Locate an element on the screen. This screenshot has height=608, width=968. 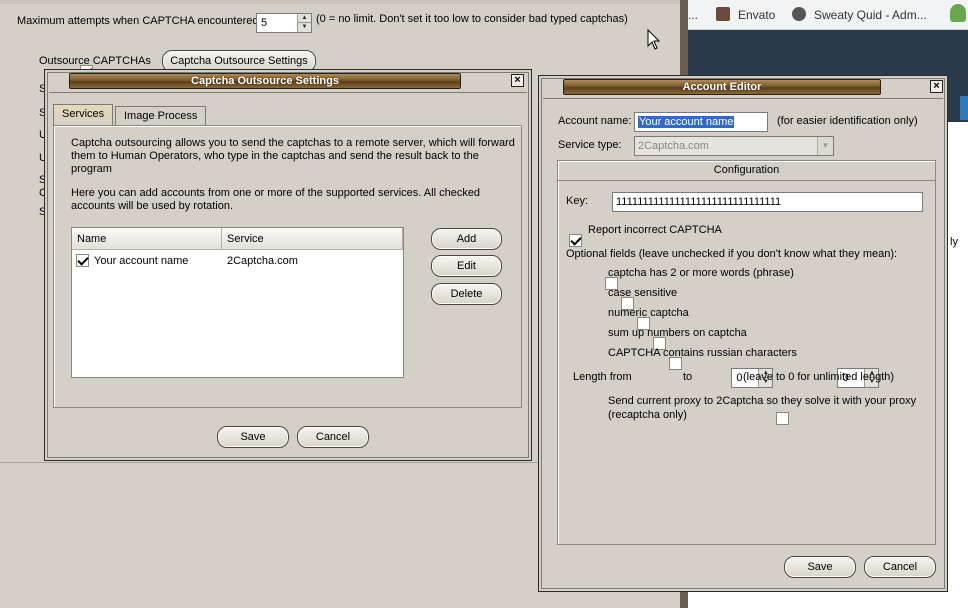
bookmark-label: Envato is located at coordinates (757, 15).